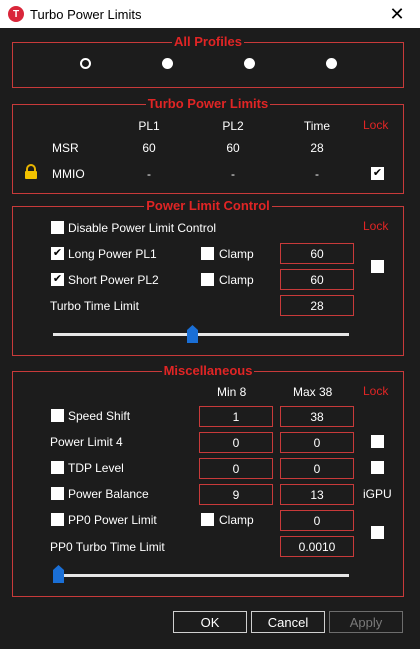  I want to click on pp0-time-slider-track, so click(201, 575).